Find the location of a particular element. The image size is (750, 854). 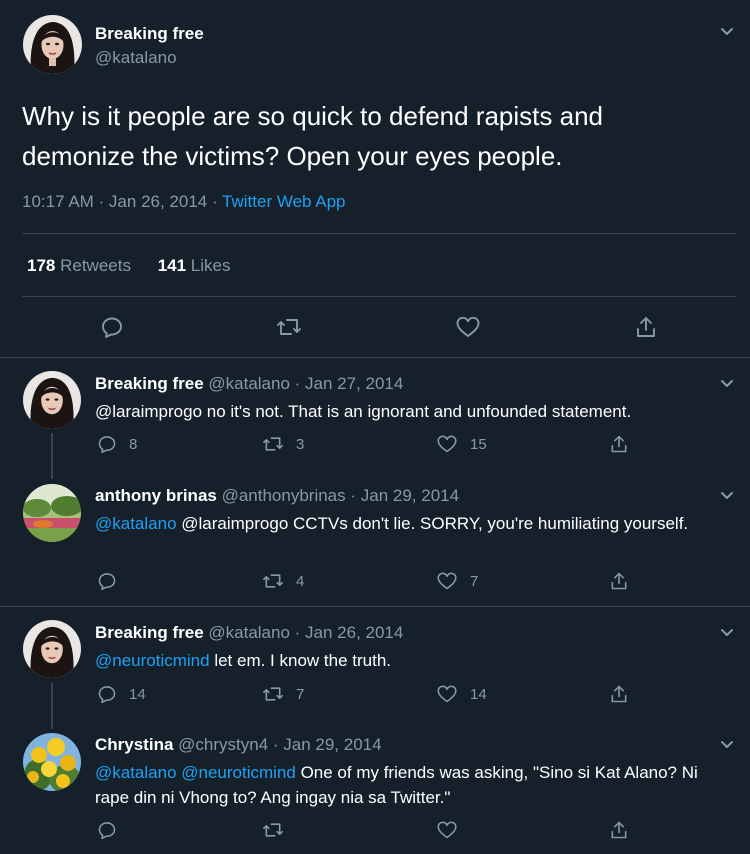

retweets-stat: 178 Retweets is located at coordinates (81, 265).